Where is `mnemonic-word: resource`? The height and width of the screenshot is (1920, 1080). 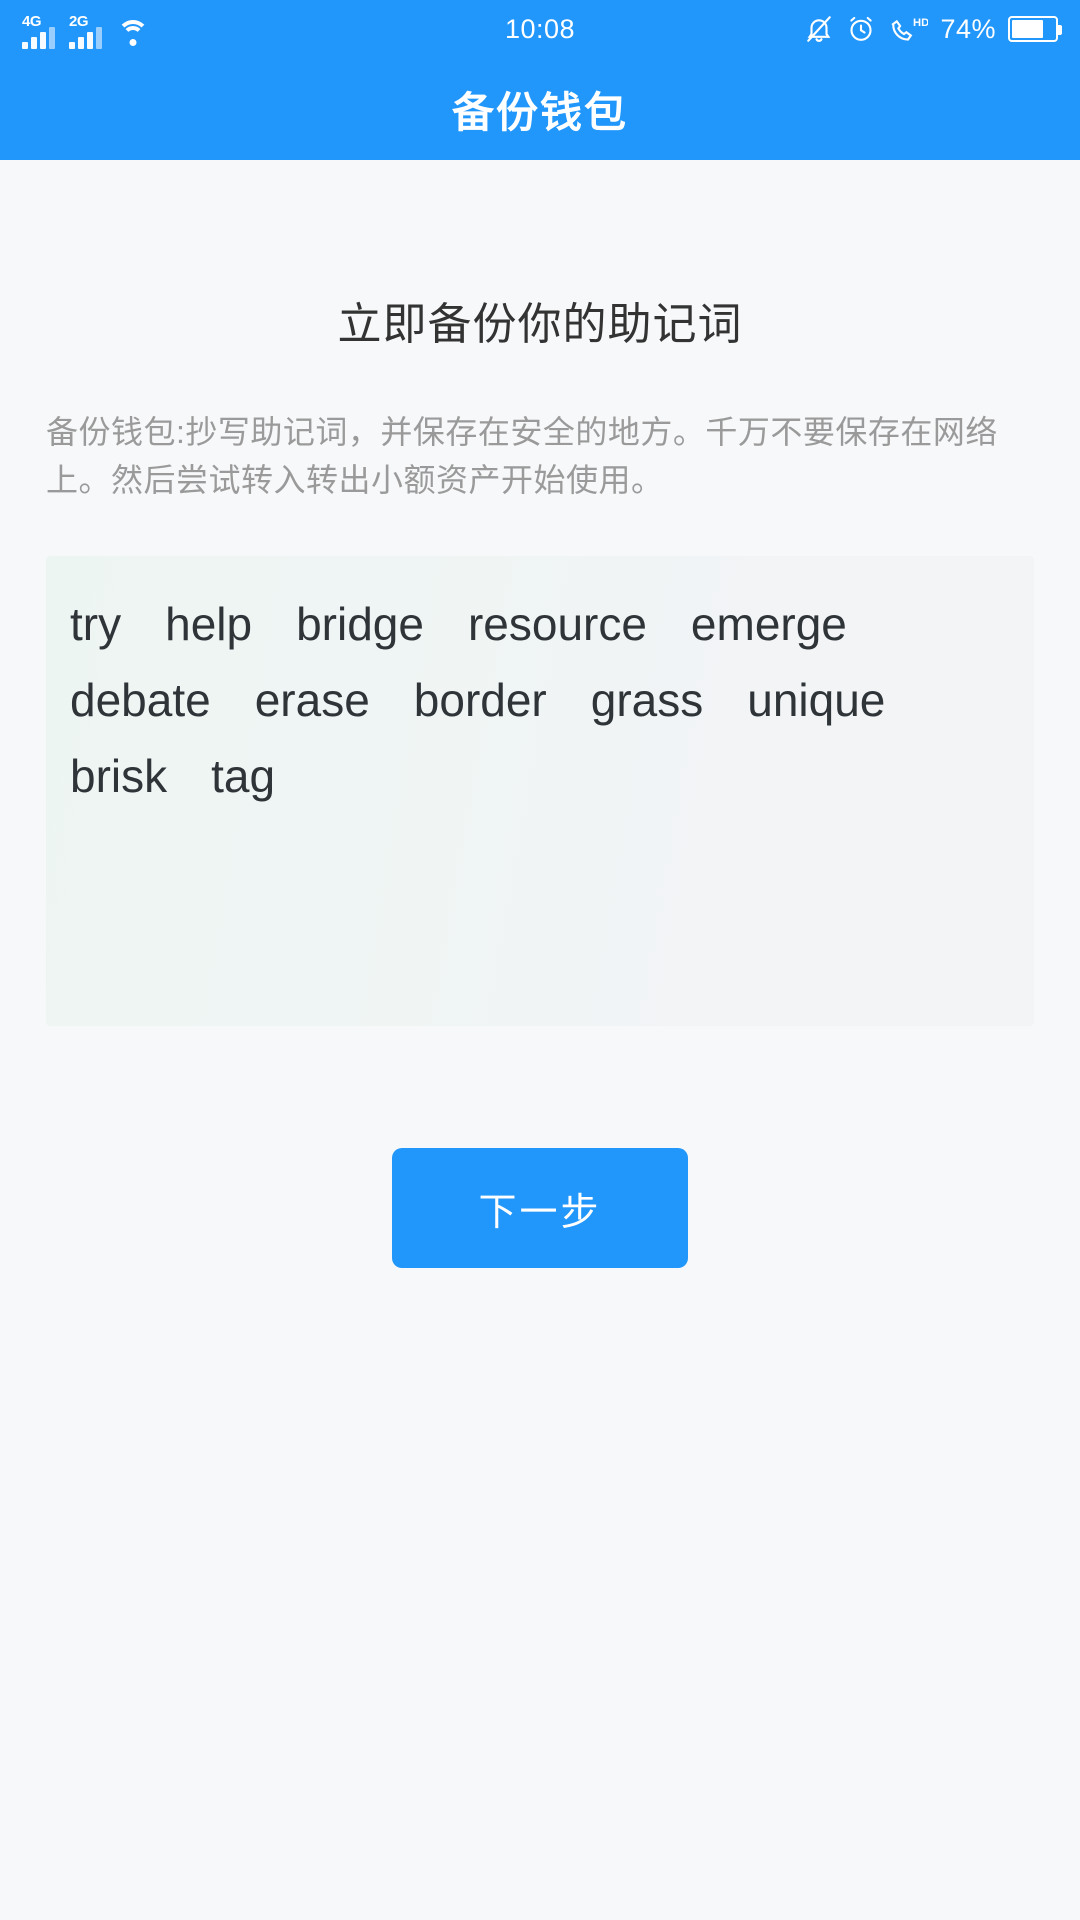 mnemonic-word: resource is located at coordinates (557, 624).